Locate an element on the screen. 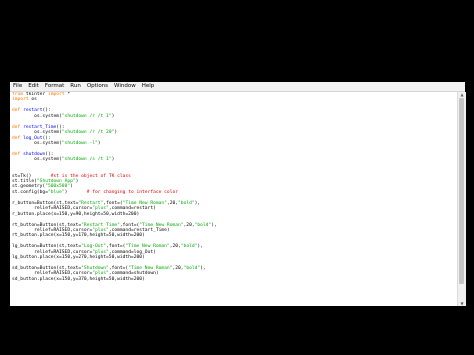 This screenshot has height=355, width=474. code-token: "500x500" is located at coordinates (58, 187).